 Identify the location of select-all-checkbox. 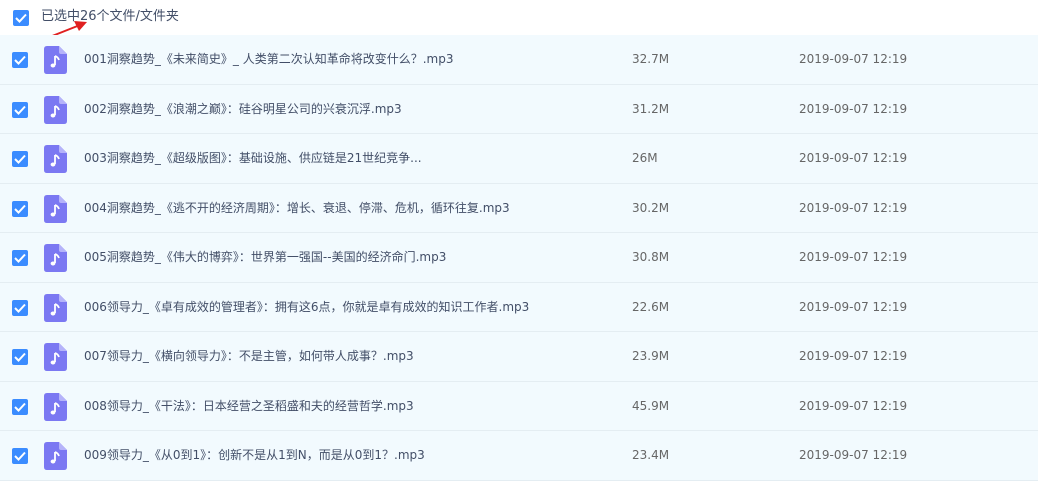
(21, 18).